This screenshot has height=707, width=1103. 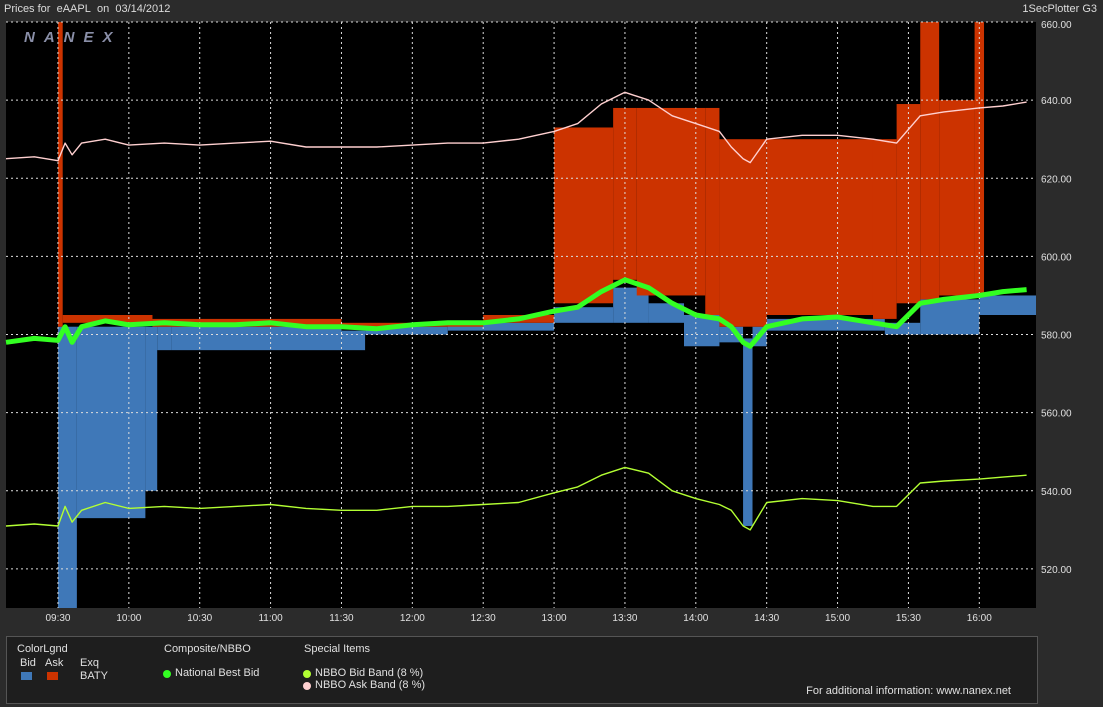 I want to click on ask-color-swatch, so click(x=52, y=676).